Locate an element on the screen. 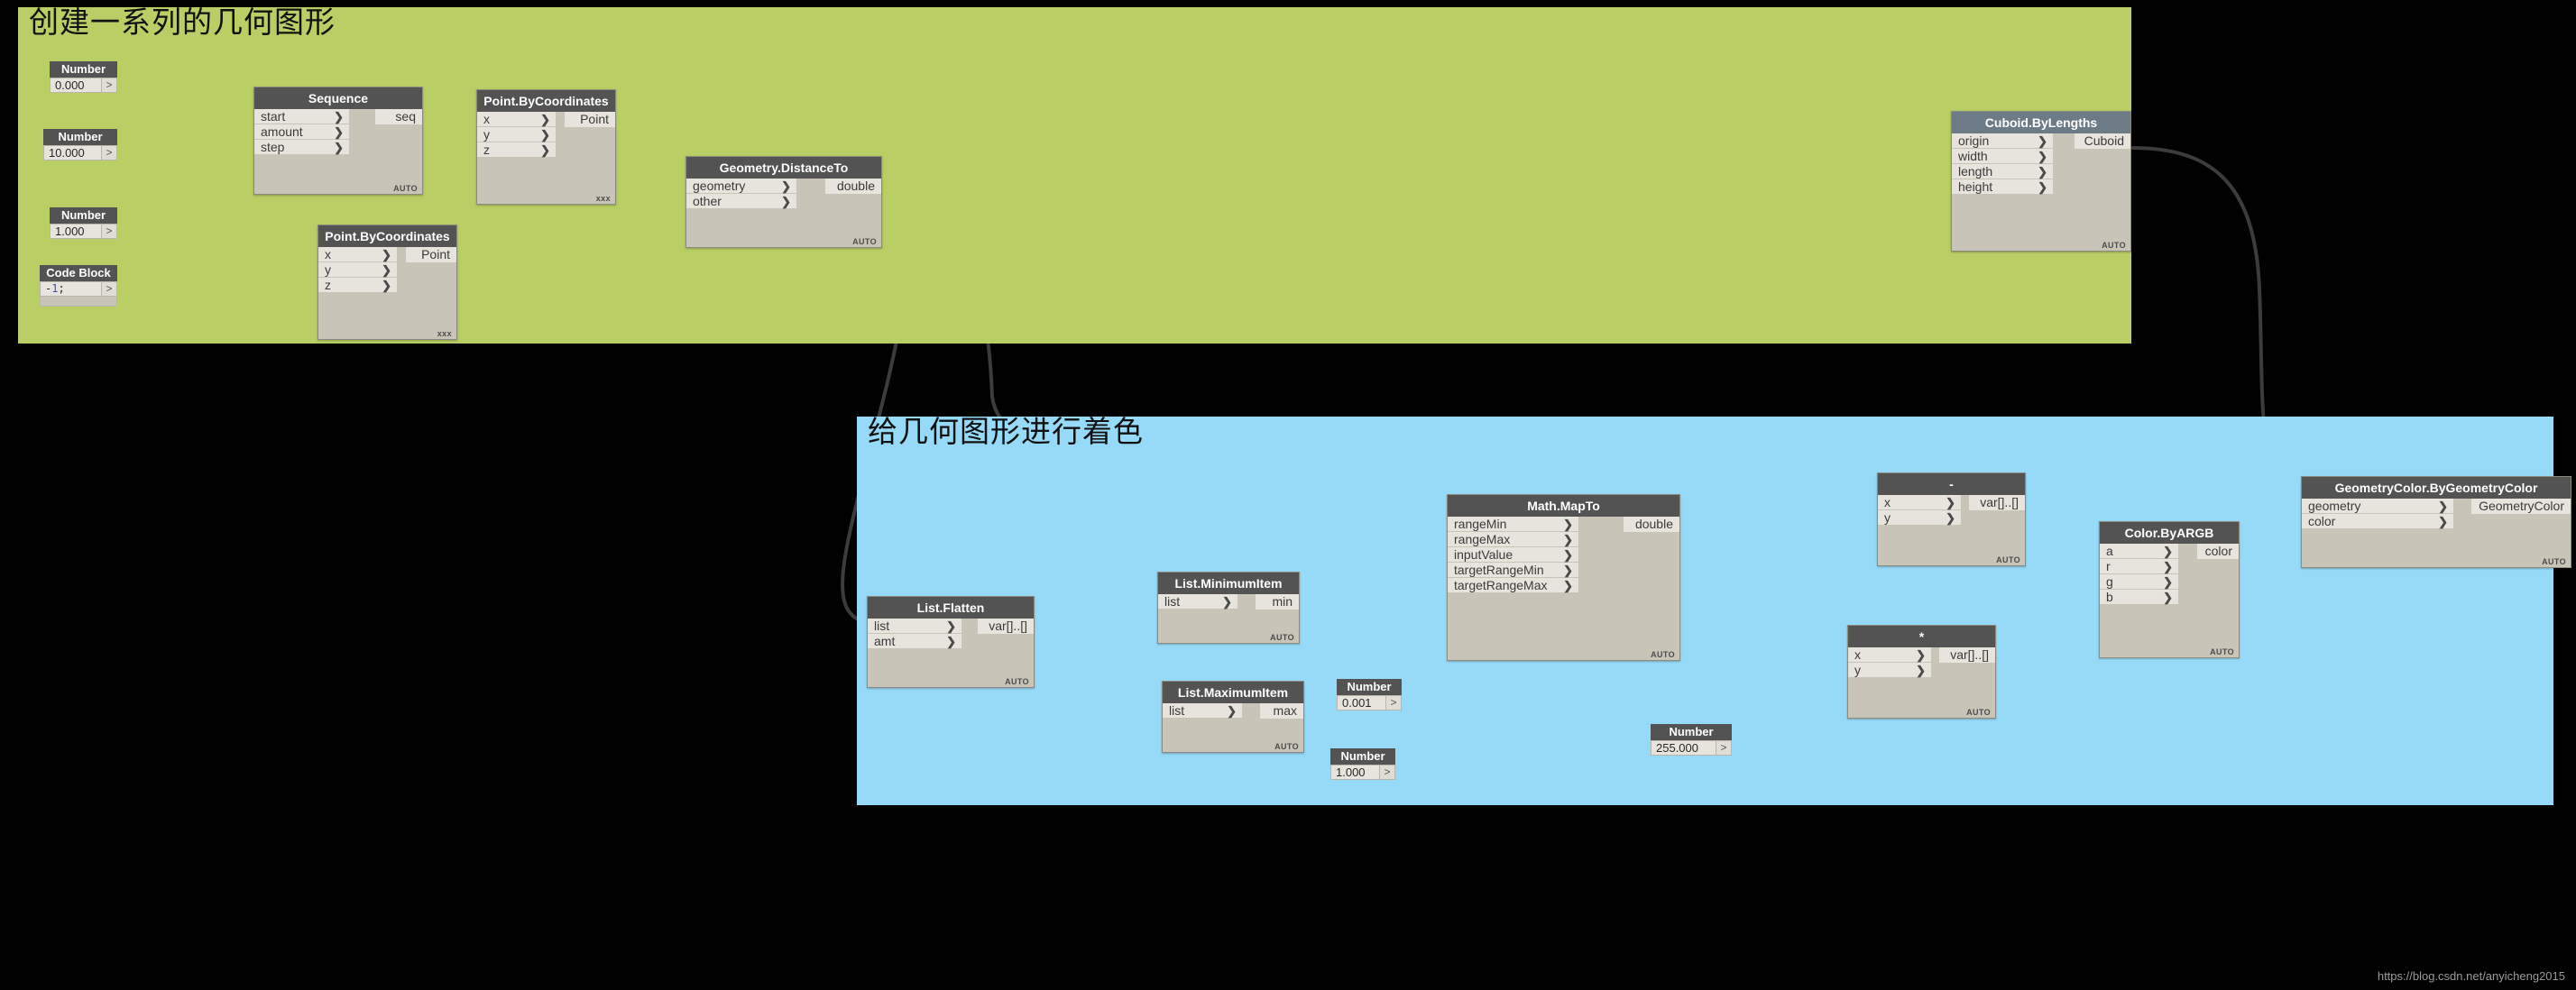 The height and width of the screenshot is (990, 2576). input-port-x-point-bycoordinates-2: x ❯ is located at coordinates (357, 254).